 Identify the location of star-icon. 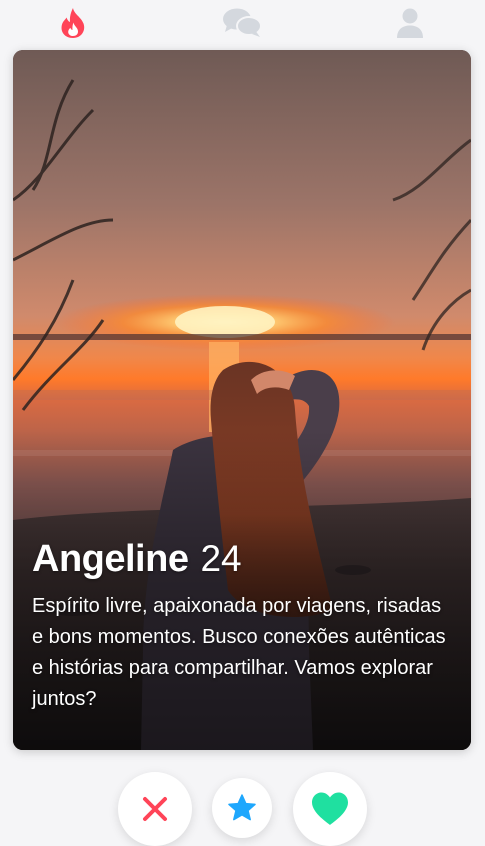
(242, 807).